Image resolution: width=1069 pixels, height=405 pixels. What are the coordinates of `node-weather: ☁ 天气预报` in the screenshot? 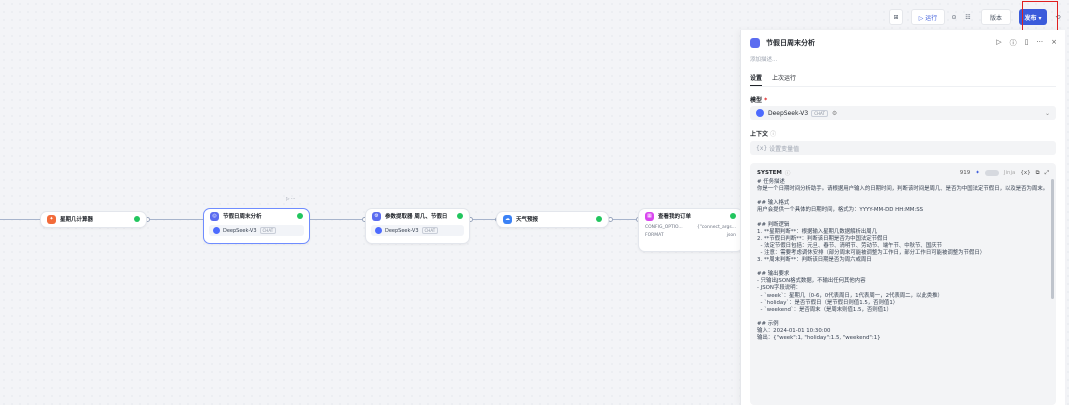 It's located at (552, 219).